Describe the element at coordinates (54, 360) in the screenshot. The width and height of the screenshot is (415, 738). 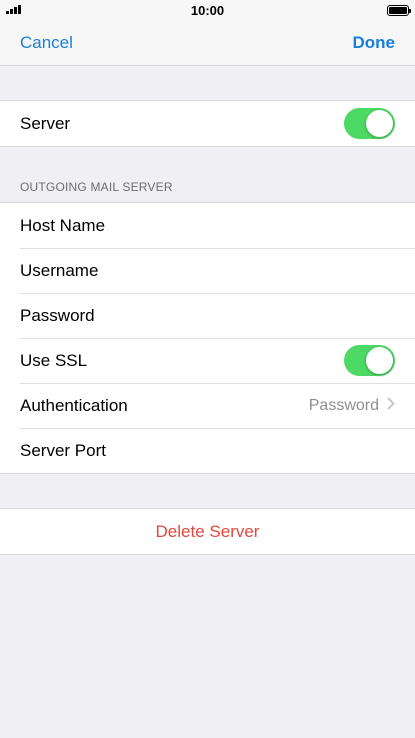
I see `use-ssl-label: Use SSL` at that location.